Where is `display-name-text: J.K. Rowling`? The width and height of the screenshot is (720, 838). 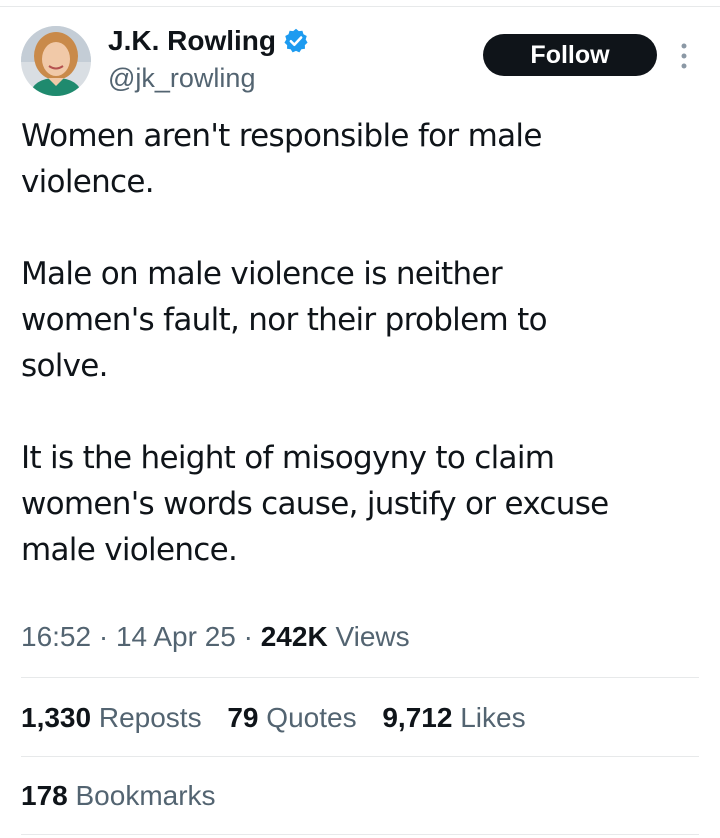 display-name-text: J.K. Rowling is located at coordinates (192, 41).